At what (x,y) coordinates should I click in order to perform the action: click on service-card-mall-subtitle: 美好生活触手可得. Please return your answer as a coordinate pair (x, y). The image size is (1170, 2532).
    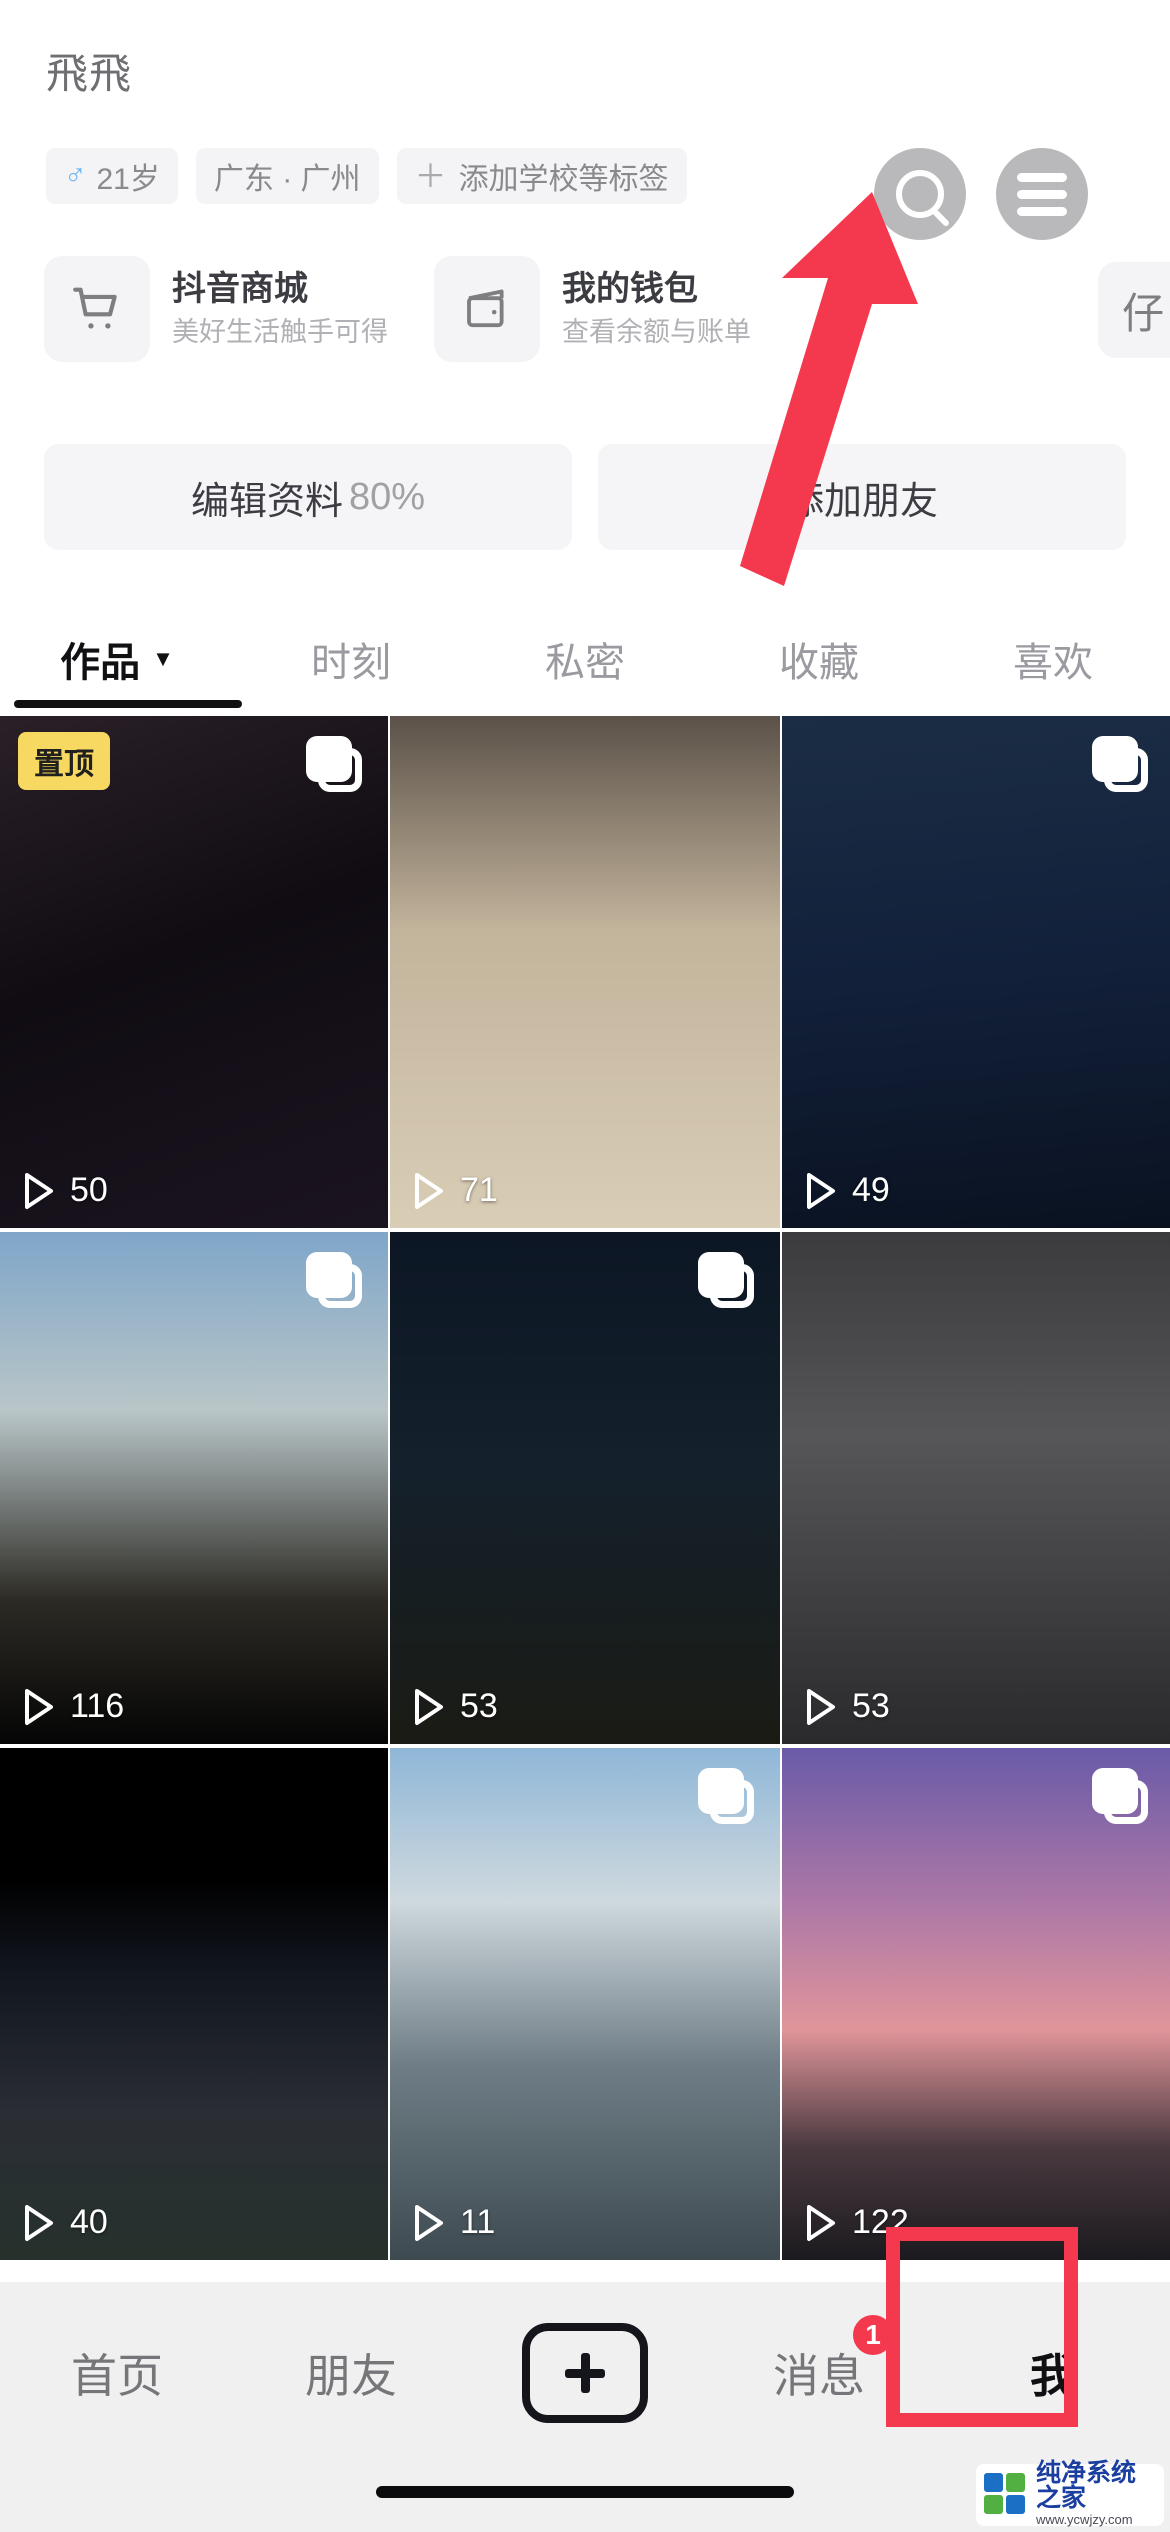
    Looking at the image, I should click on (280, 332).